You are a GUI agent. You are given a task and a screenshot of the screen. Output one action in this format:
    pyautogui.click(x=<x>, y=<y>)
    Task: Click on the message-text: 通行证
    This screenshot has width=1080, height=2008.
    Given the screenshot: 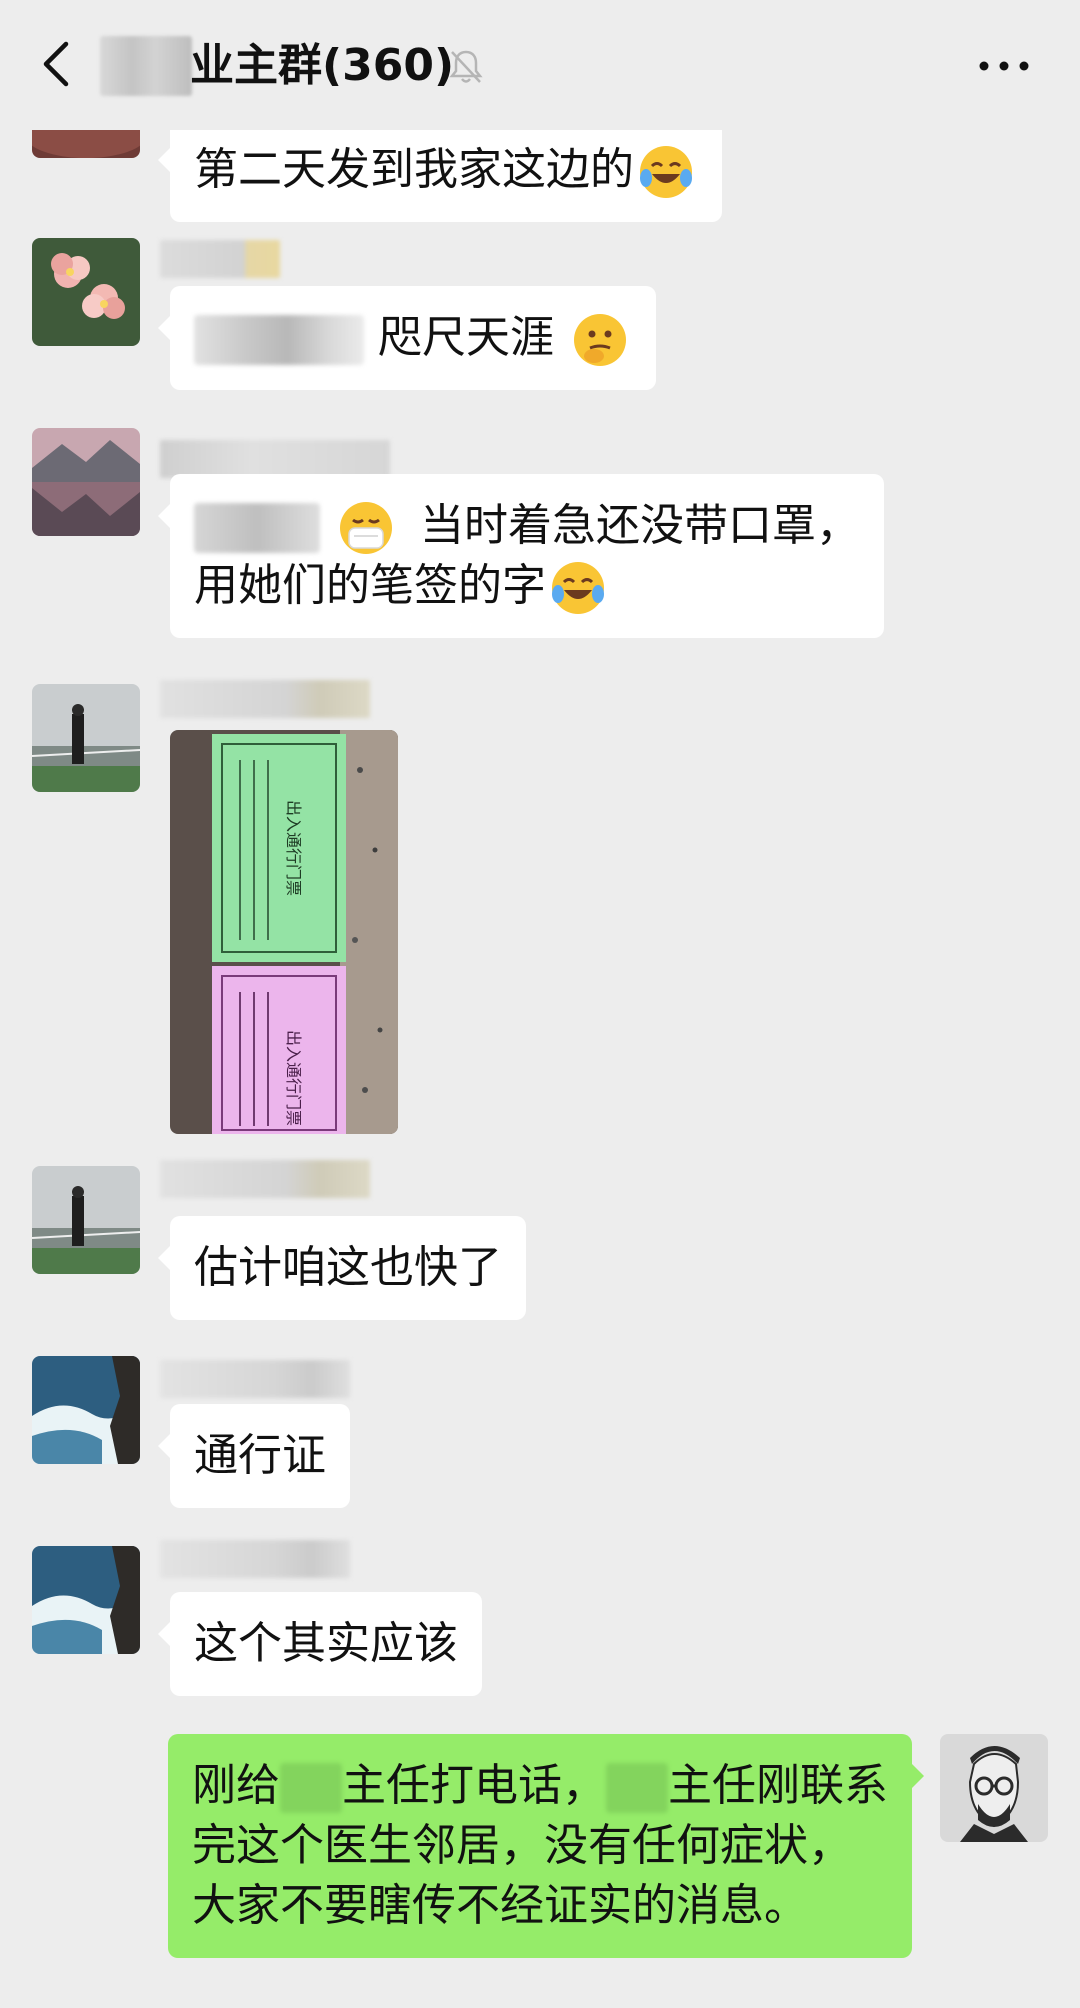 What is the action you would take?
    pyautogui.click(x=260, y=1455)
    